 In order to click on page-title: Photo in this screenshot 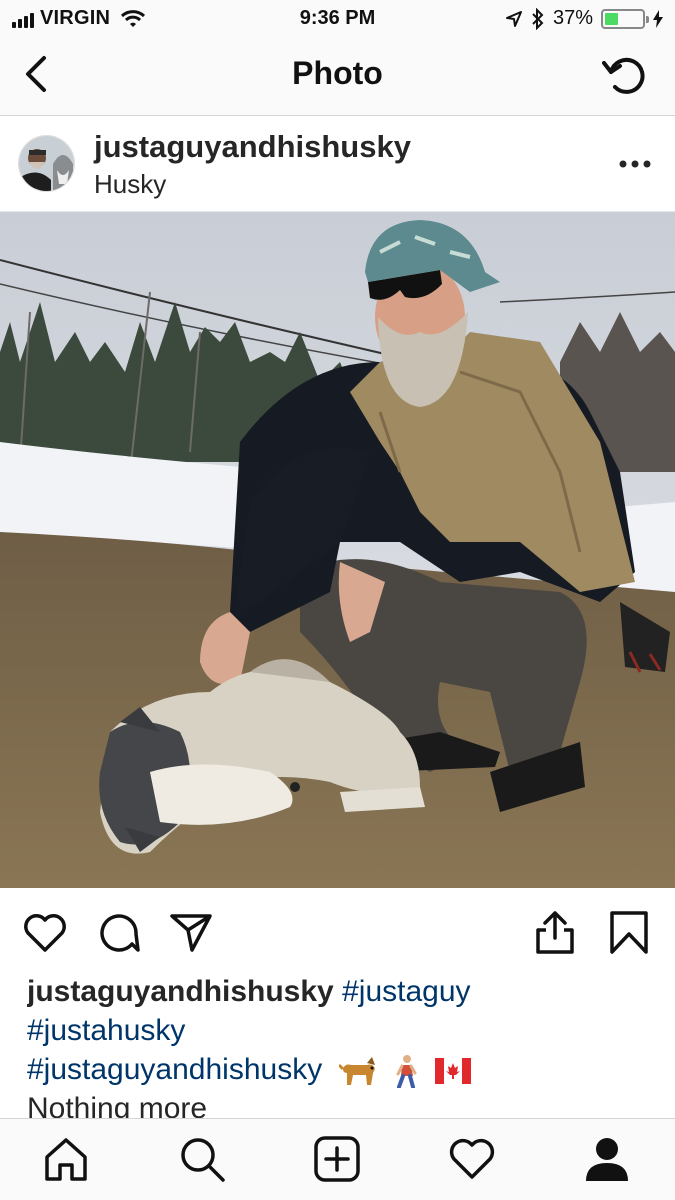, I will do `click(337, 73)`.